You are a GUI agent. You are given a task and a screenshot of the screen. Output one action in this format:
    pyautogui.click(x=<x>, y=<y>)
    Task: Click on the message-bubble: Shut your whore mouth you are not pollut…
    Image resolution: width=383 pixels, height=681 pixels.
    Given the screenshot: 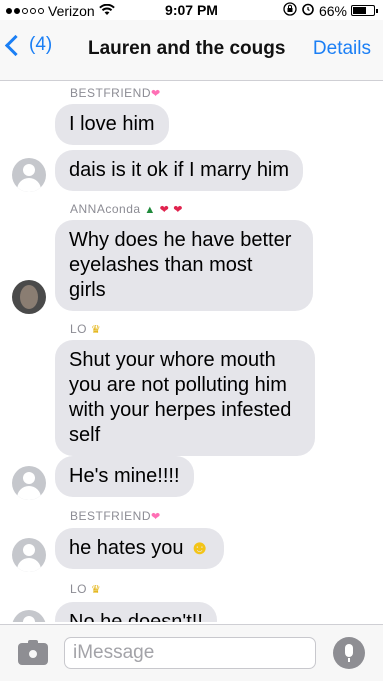 What is the action you would take?
    pyautogui.click(x=185, y=398)
    